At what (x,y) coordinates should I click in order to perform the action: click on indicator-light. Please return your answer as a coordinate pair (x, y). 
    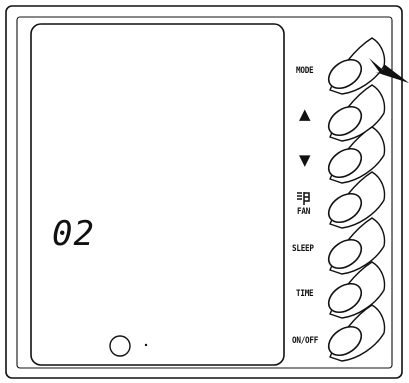
    Looking at the image, I should click on (120, 346).